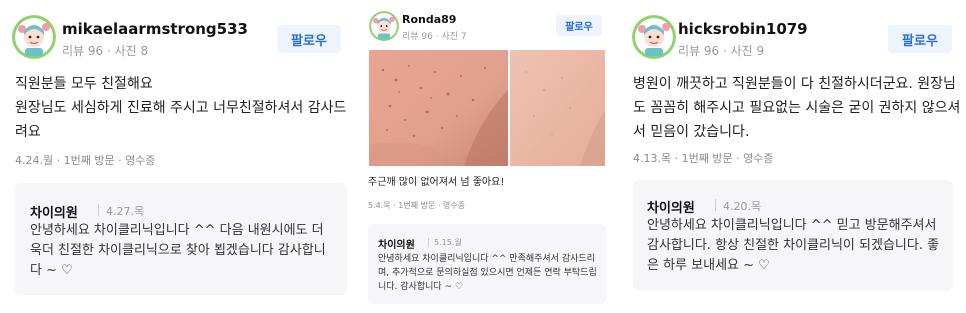  I want to click on reply-date: 4.27.목, so click(125, 211).